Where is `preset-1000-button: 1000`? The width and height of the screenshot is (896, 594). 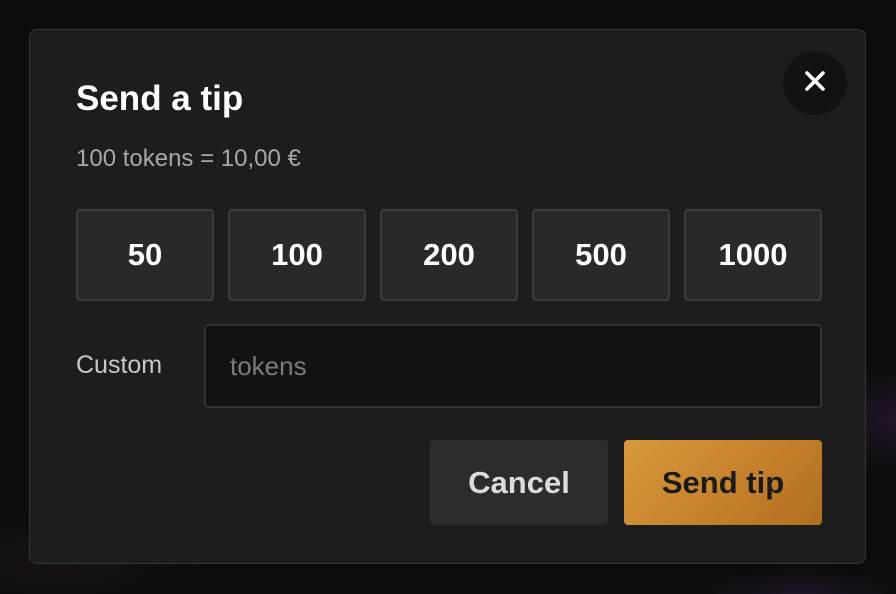 preset-1000-button: 1000 is located at coordinates (753, 255).